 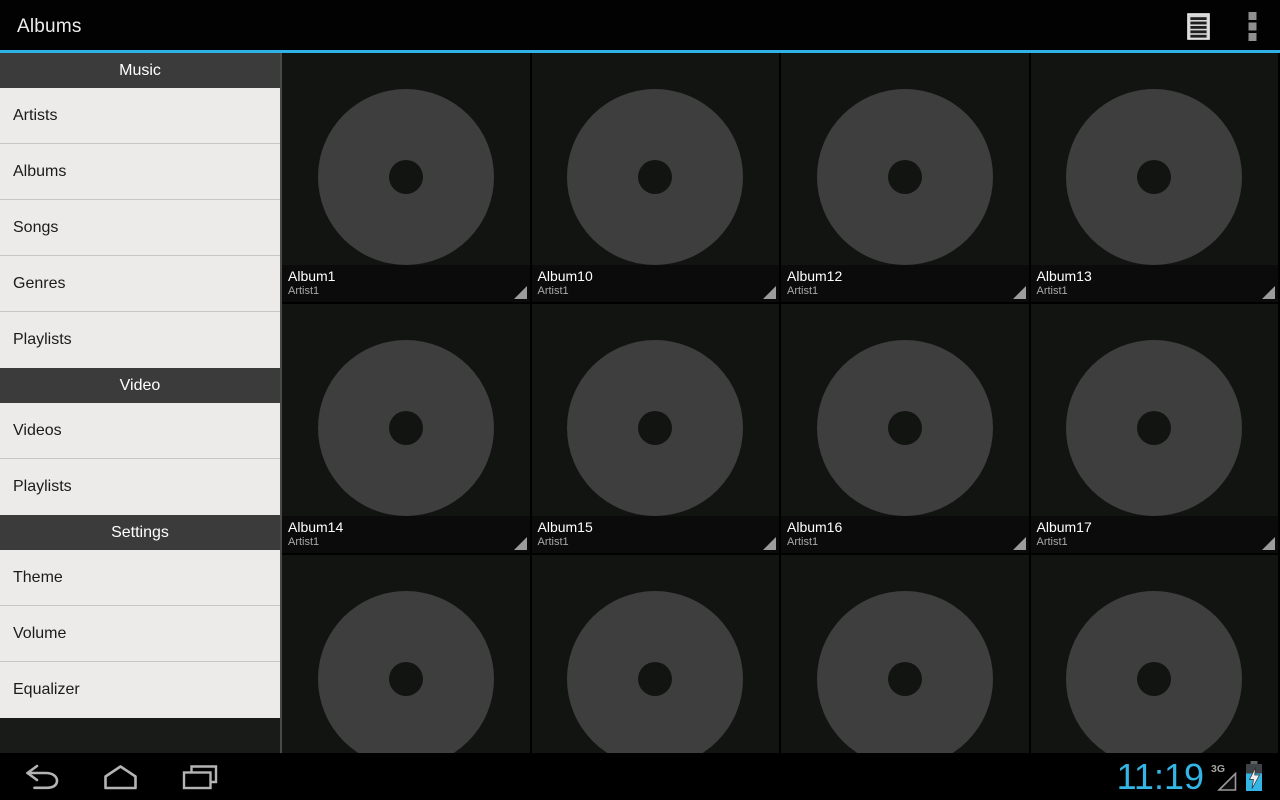 What do you see at coordinates (140, 634) in the screenshot?
I see `sidebar-item-volume: Volume` at bounding box center [140, 634].